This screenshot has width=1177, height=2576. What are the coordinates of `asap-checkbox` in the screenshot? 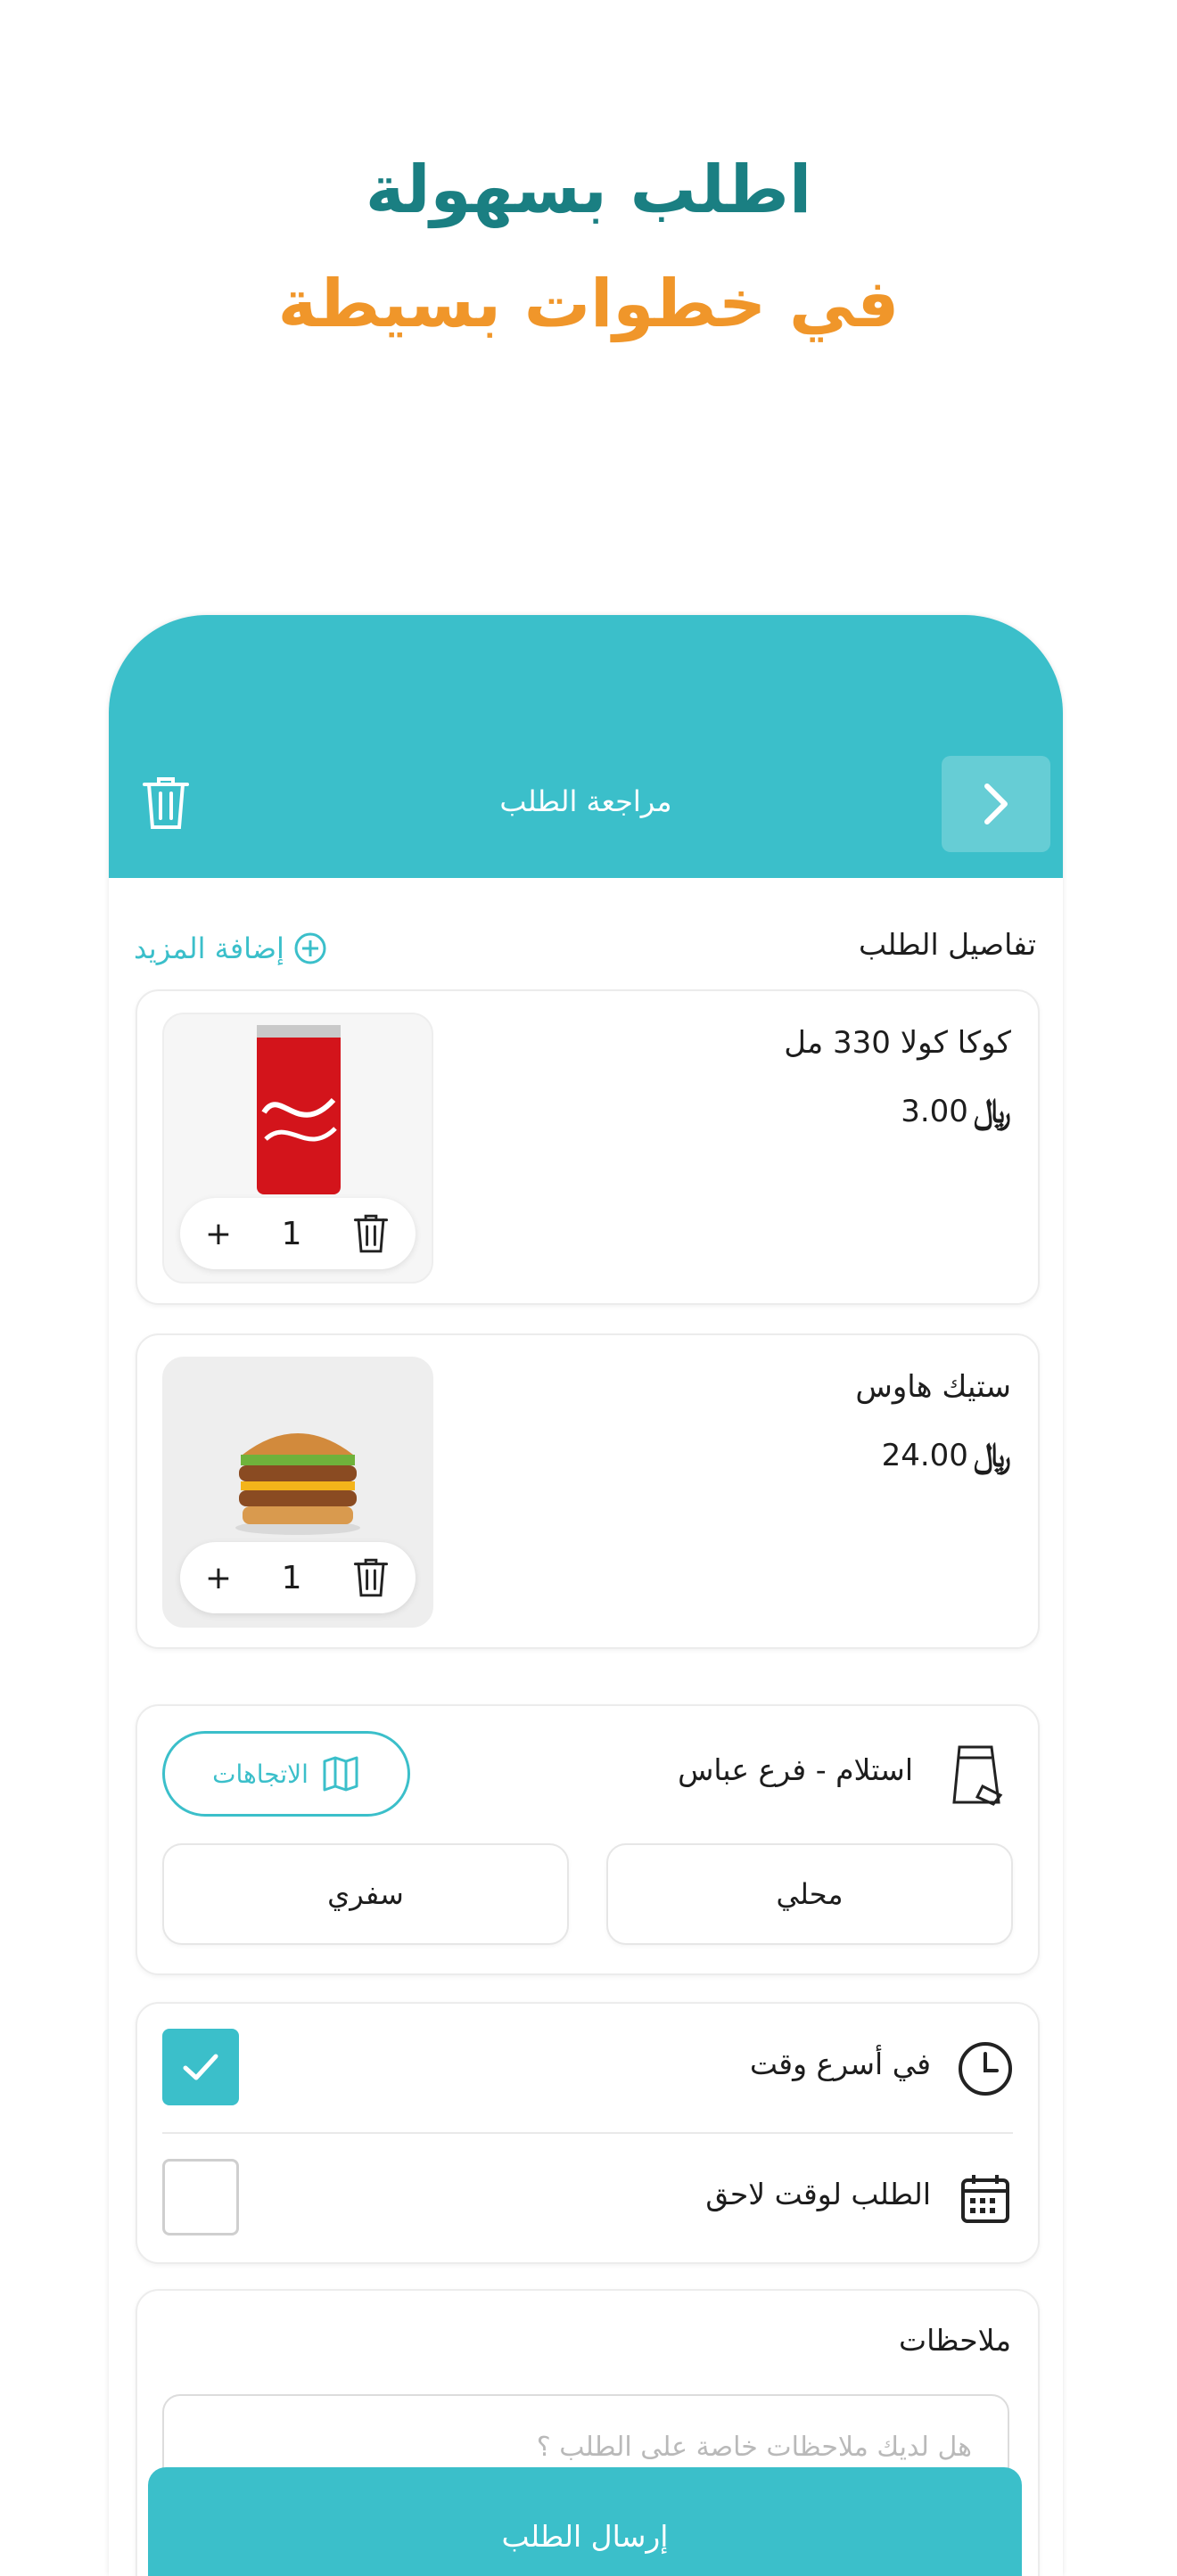 It's located at (200, 2067).